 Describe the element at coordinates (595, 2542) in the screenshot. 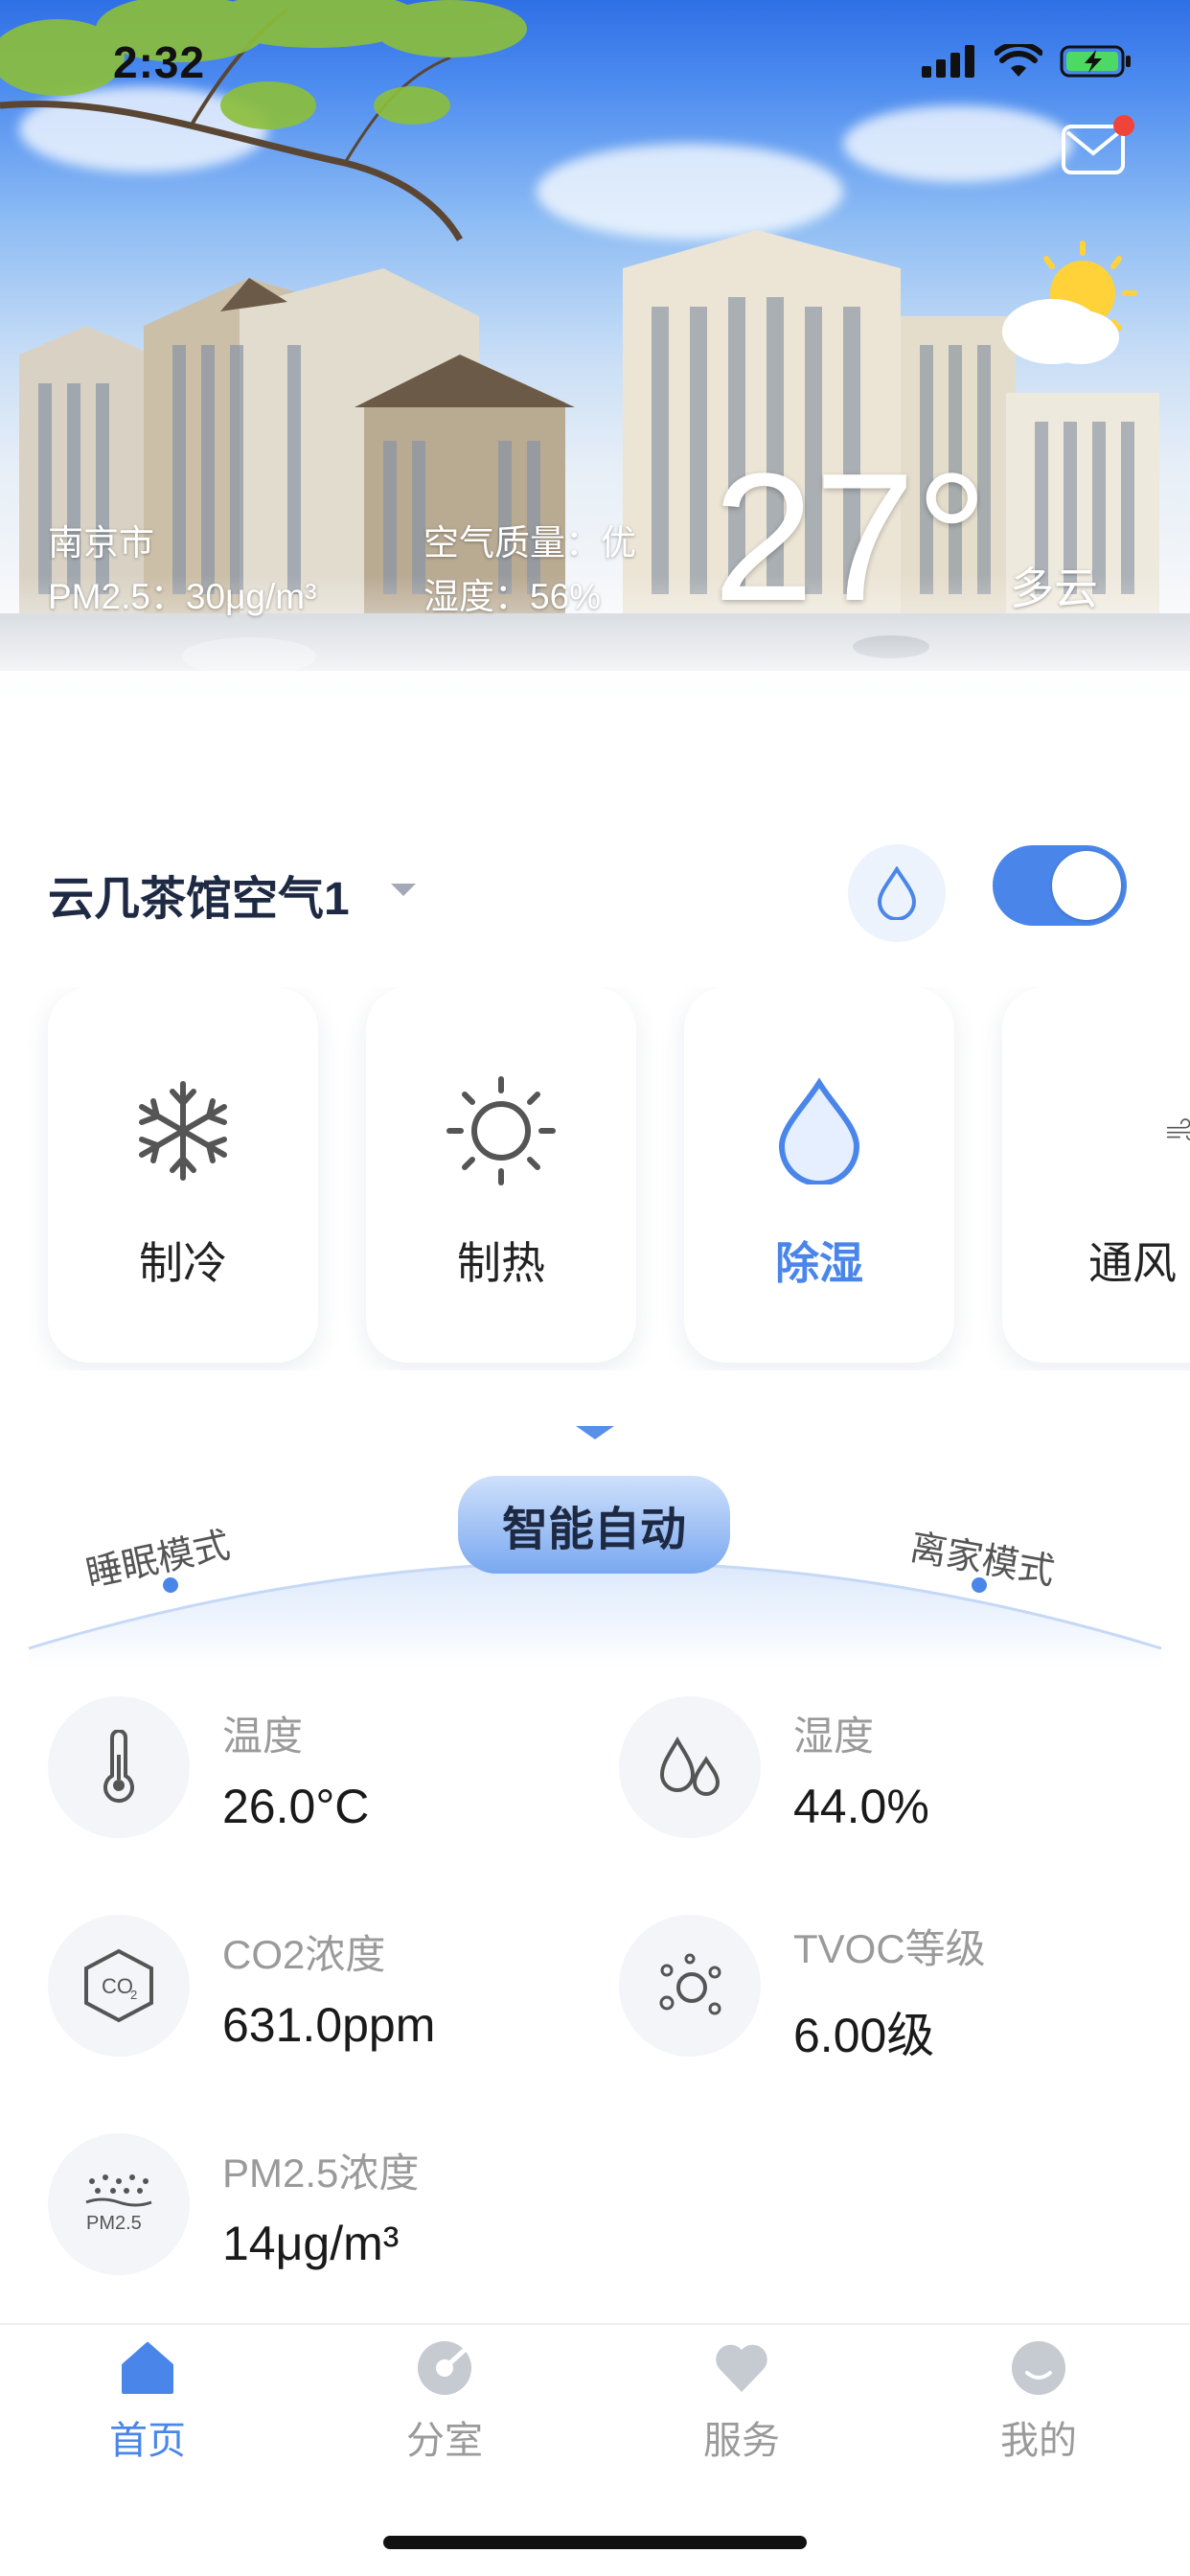

I see `home-indicator` at that location.